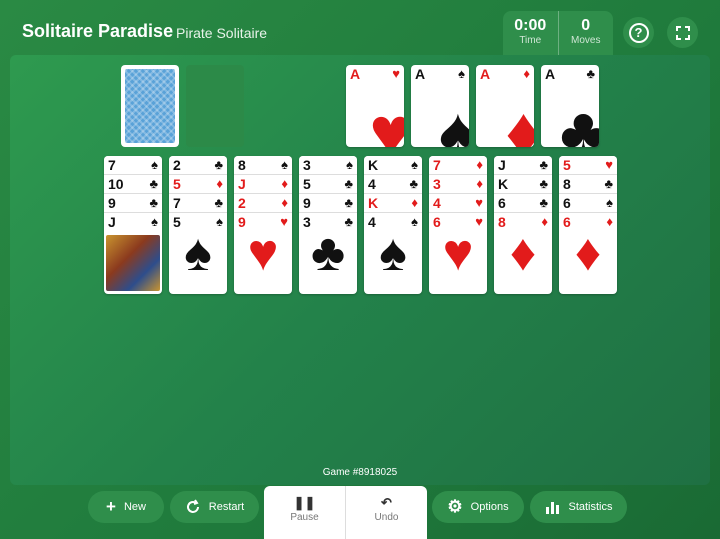  I want to click on tableau-column: J ♣ K ♣ 6 ♣ 8 ♦ ♦, so click(523, 225).